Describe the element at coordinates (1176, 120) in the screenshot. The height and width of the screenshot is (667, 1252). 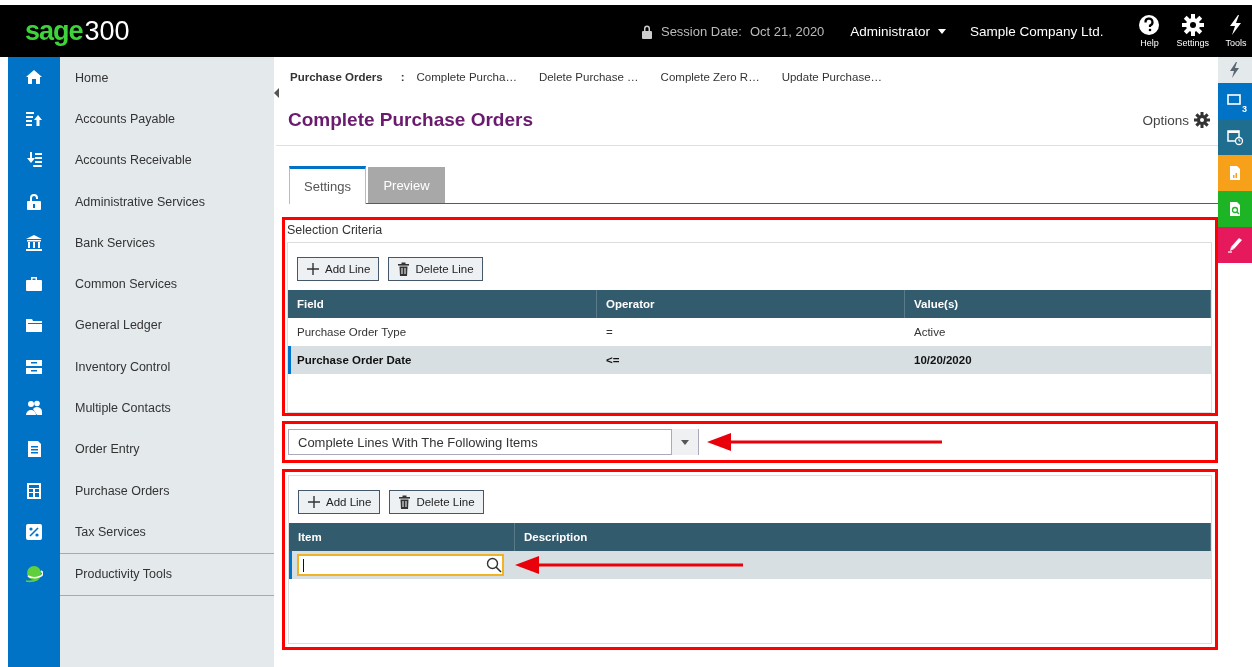
I see `options-button: Options` at that location.